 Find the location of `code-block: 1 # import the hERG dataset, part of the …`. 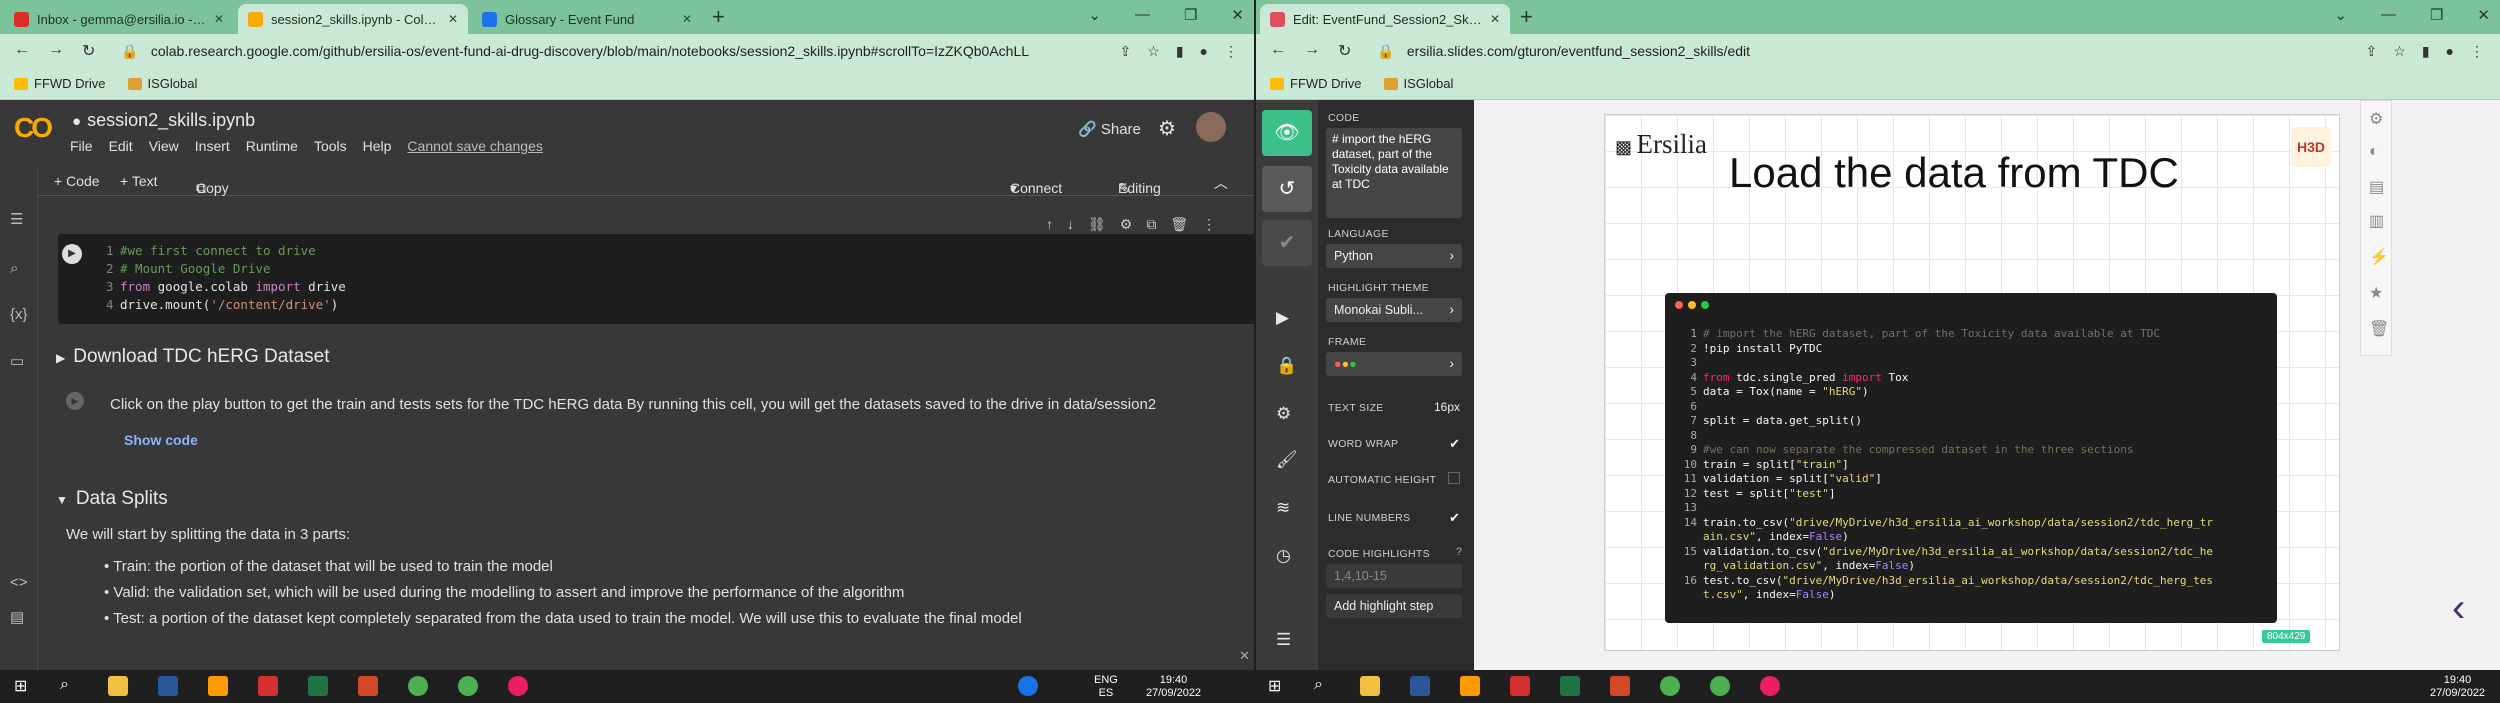

code-block: 1 # import the hERG dataset, part of the … is located at coordinates (1971, 458).